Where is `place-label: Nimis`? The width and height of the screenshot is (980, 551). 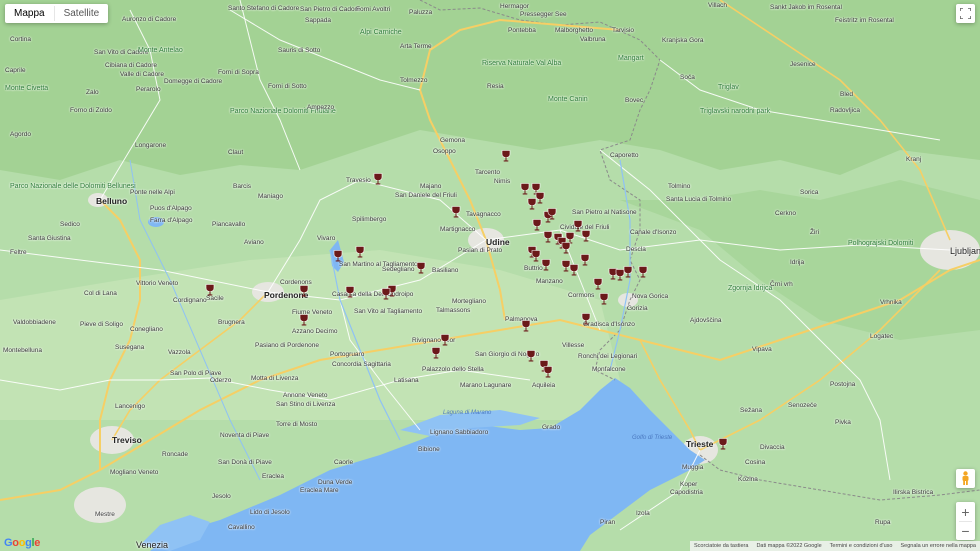
place-label: Nimis is located at coordinates (502, 181).